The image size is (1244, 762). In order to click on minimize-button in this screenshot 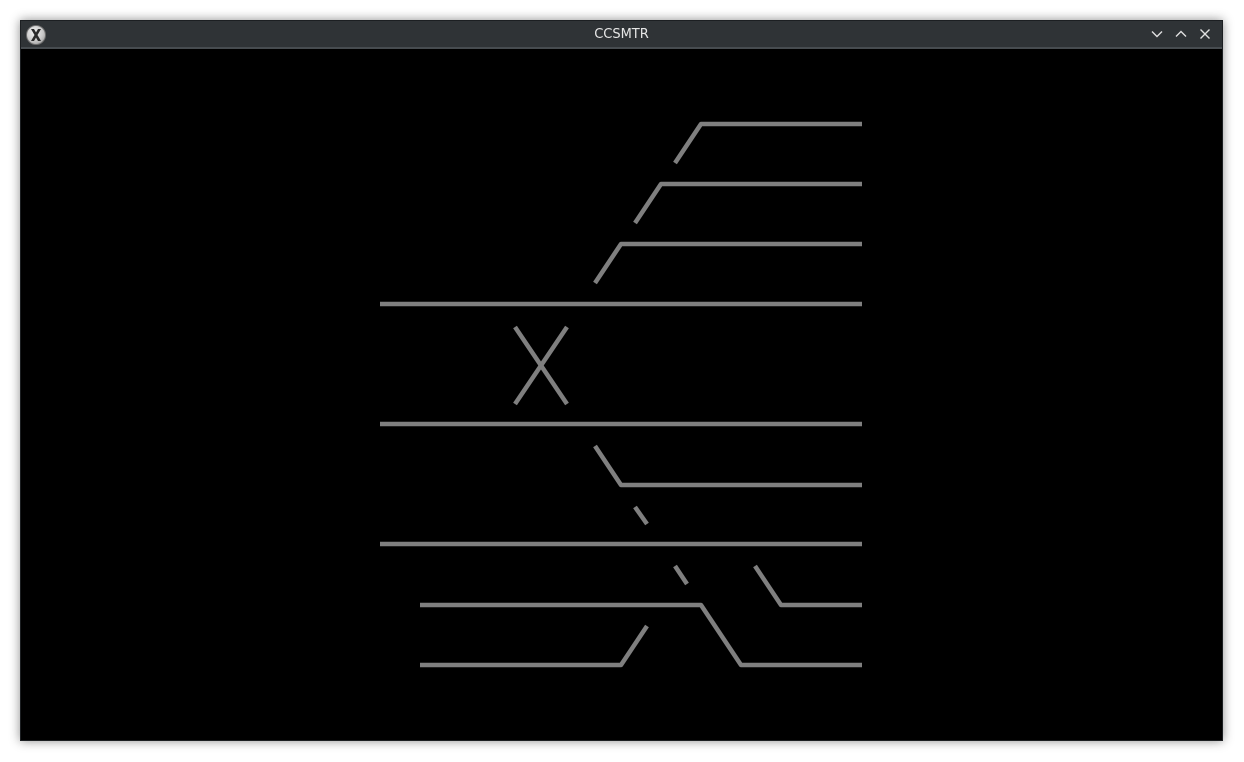, I will do `click(1157, 34)`.